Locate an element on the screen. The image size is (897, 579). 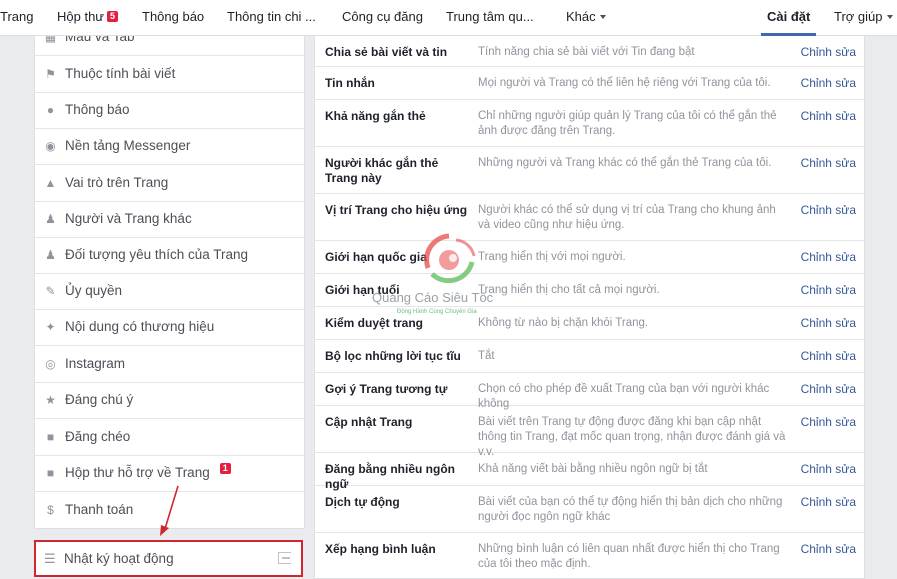
sidebar-item-featured: ★ Đáng chú ý is located at coordinates (169, 400).